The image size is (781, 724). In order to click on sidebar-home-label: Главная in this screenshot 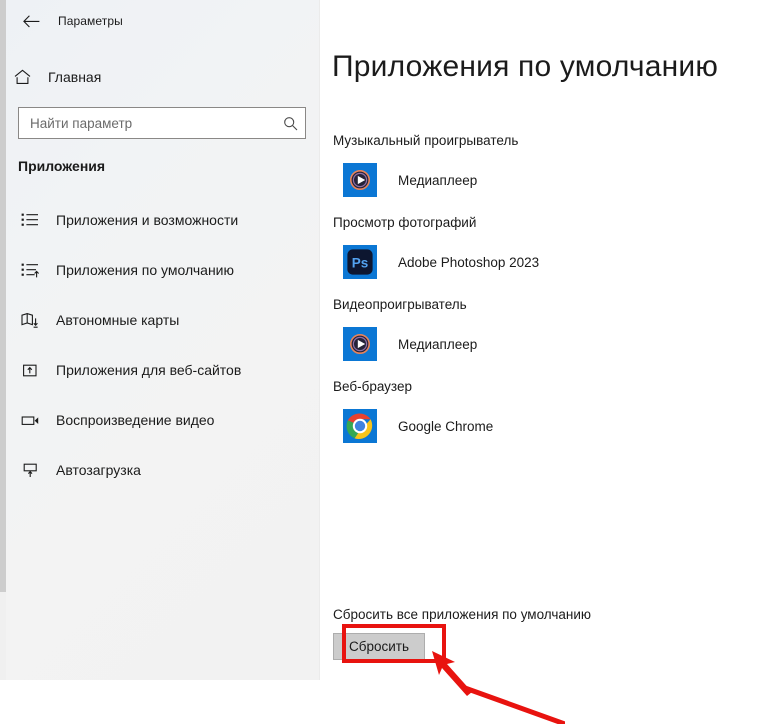, I will do `click(75, 77)`.